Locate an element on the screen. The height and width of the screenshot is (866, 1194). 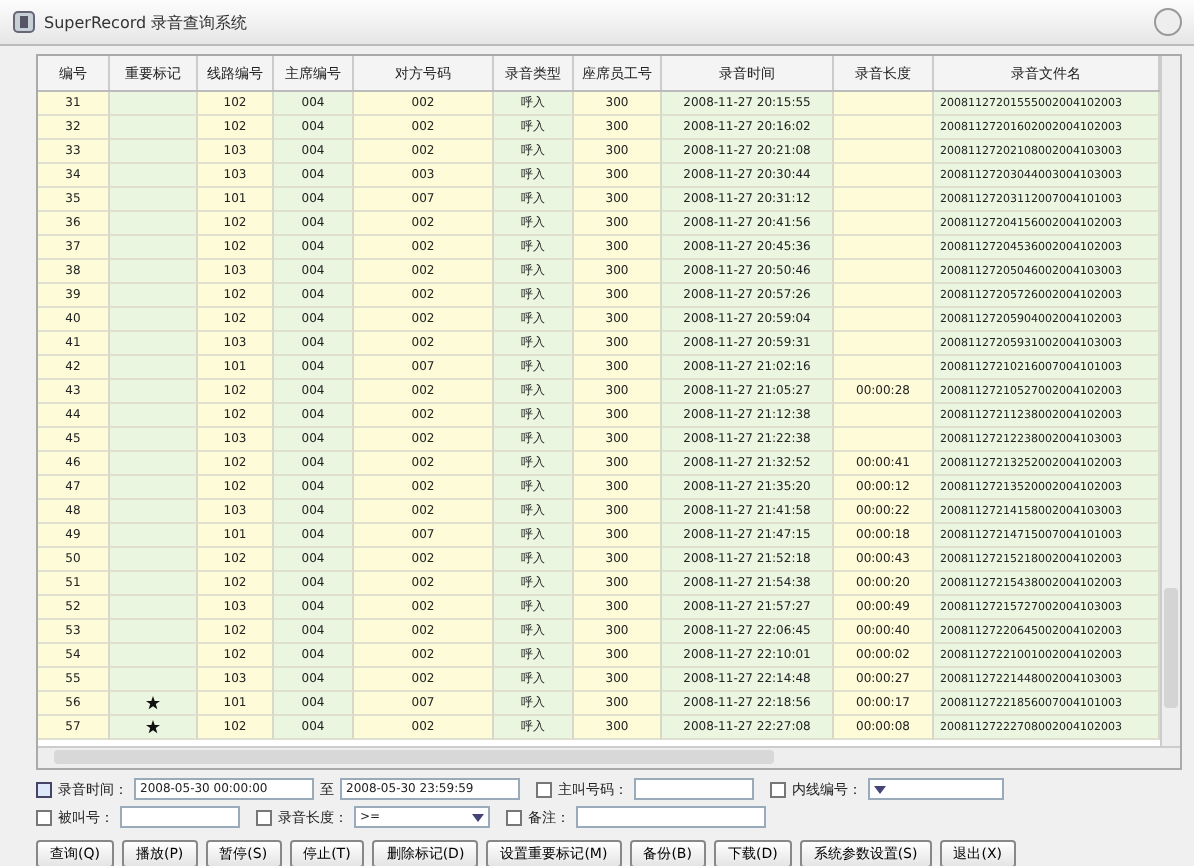
app-icon is located at coordinates (24, 22).